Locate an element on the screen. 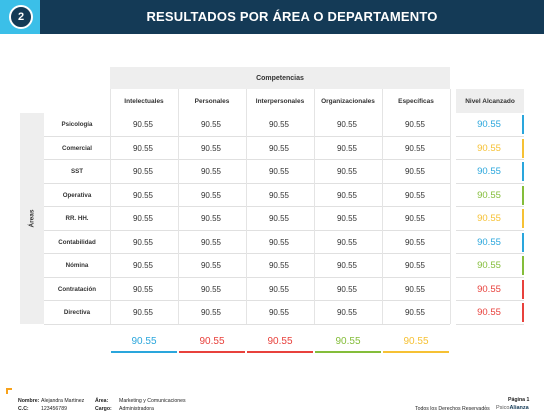  table-row: Nómina 90.55 90.55 90.55 90.55 90.55 is located at coordinates (247, 266).